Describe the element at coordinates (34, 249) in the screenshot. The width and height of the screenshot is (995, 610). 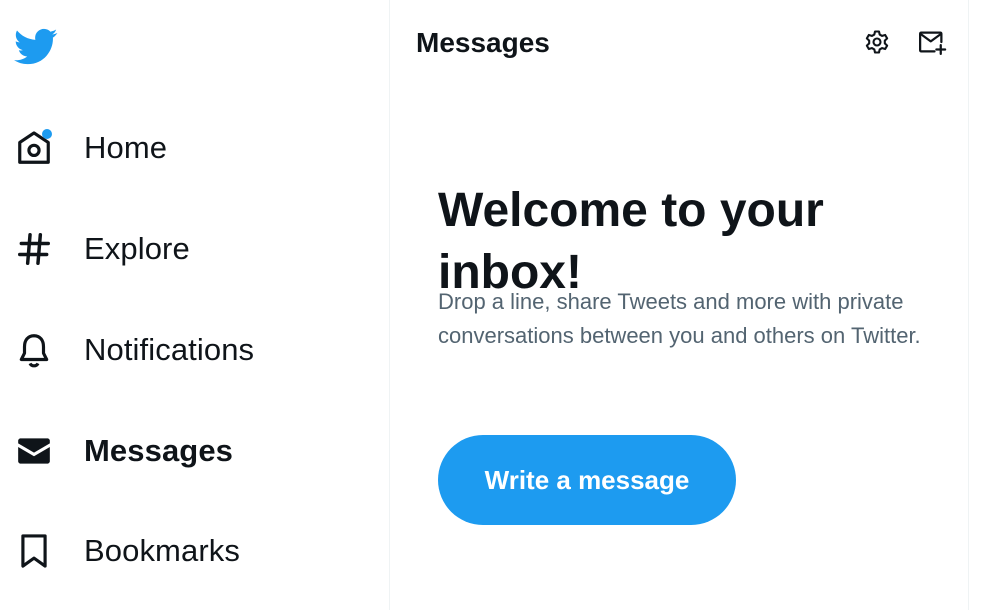
I see `hashtag-icon` at that location.